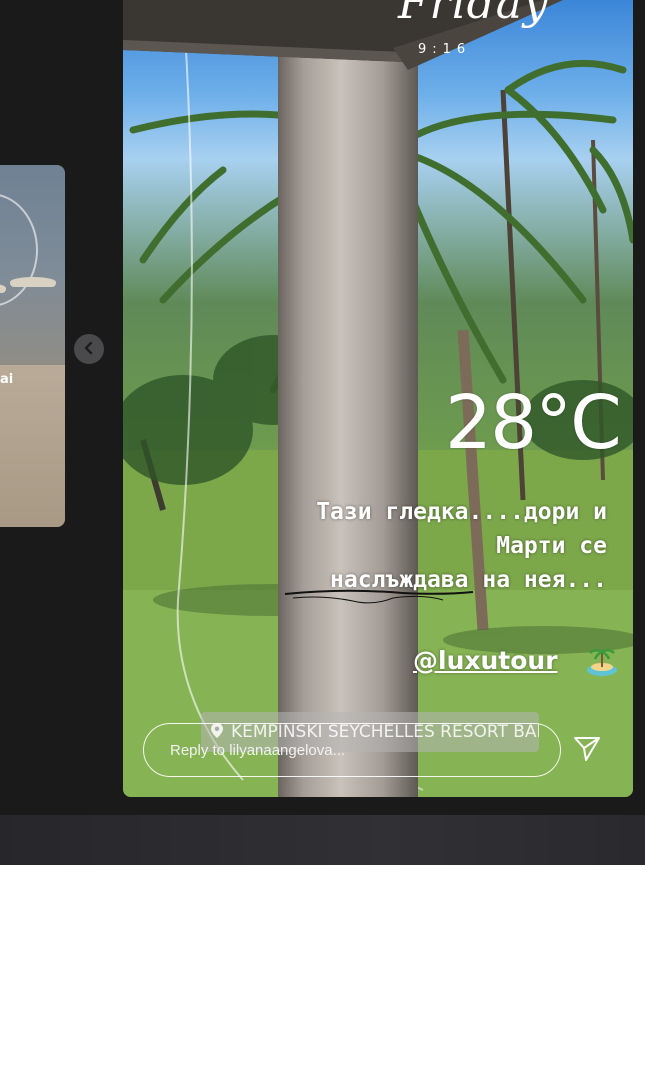 The width and height of the screenshot is (645, 1078). What do you see at coordinates (602, 662) in the screenshot?
I see `island-sticker-icon` at bounding box center [602, 662].